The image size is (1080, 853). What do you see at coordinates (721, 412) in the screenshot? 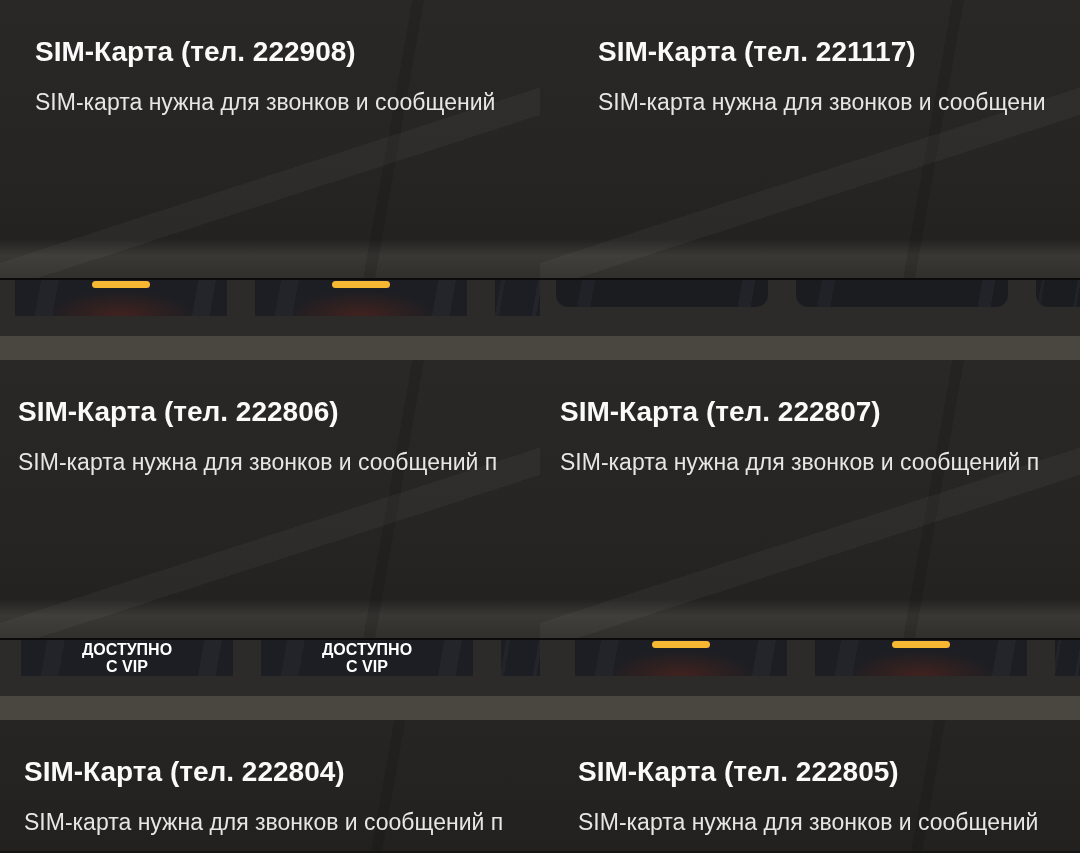
I see `item-title: SIM-Карта (тел. 222807)` at bounding box center [721, 412].